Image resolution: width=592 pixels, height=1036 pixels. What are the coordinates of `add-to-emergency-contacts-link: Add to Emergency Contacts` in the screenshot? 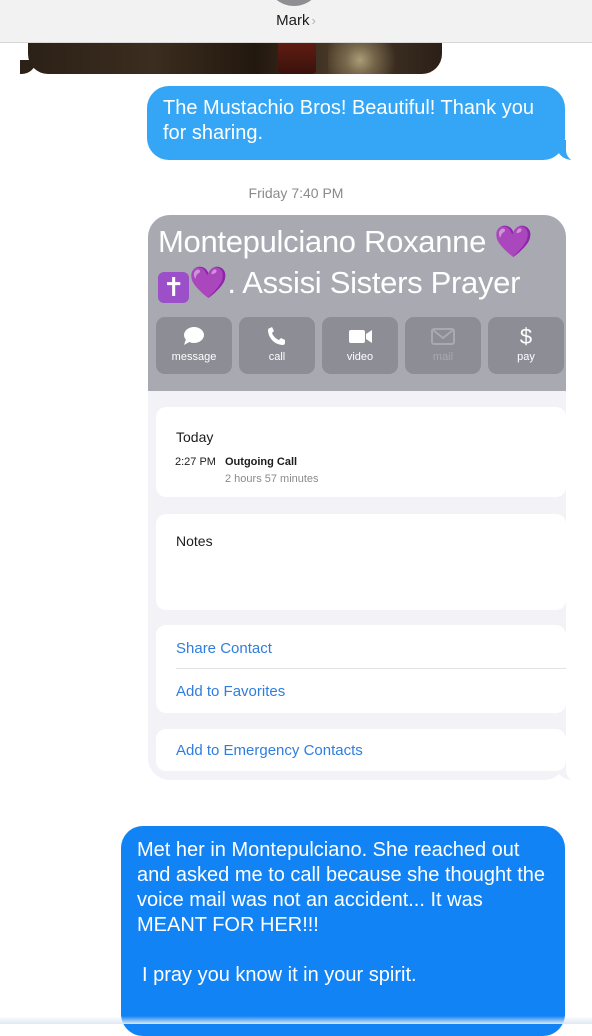 It's located at (269, 750).